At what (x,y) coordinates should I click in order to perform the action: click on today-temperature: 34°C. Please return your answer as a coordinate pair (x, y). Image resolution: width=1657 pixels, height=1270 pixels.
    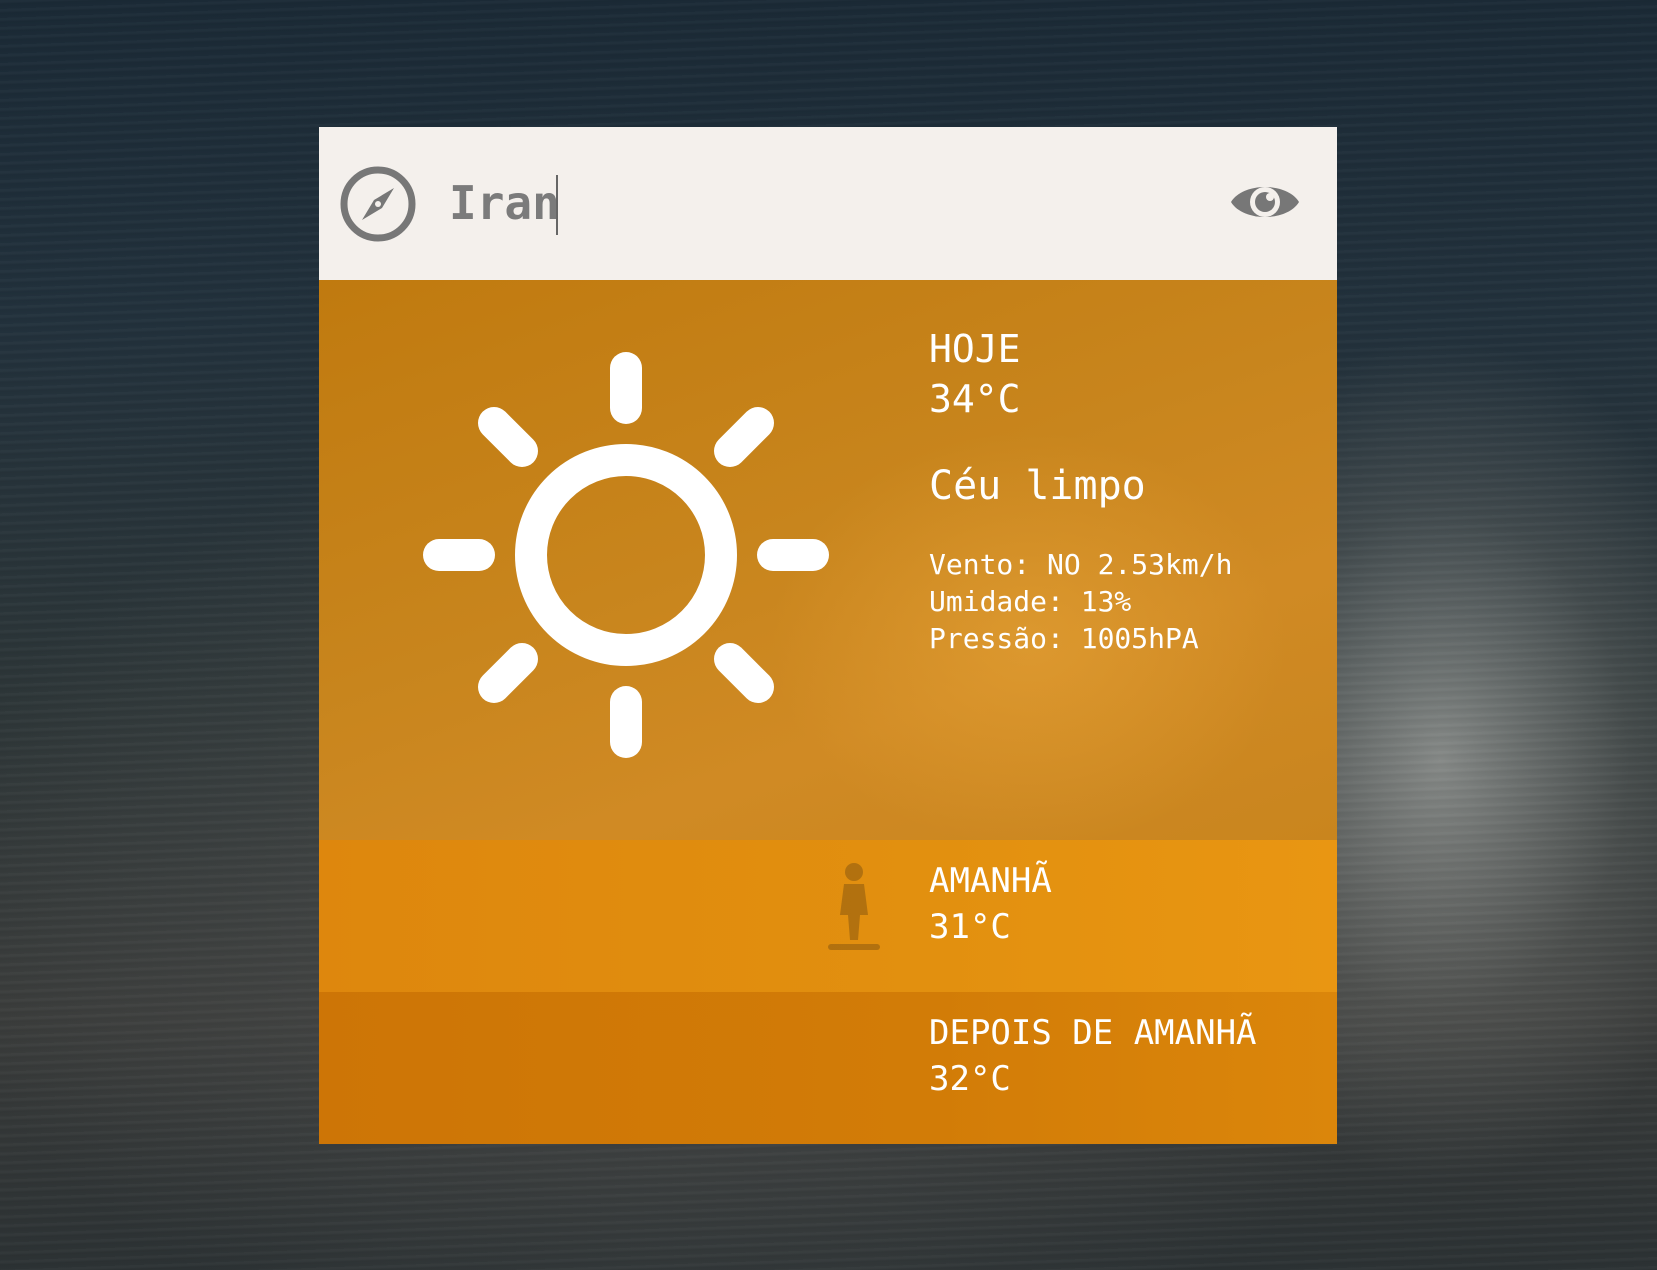
    Looking at the image, I should click on (975, 399).